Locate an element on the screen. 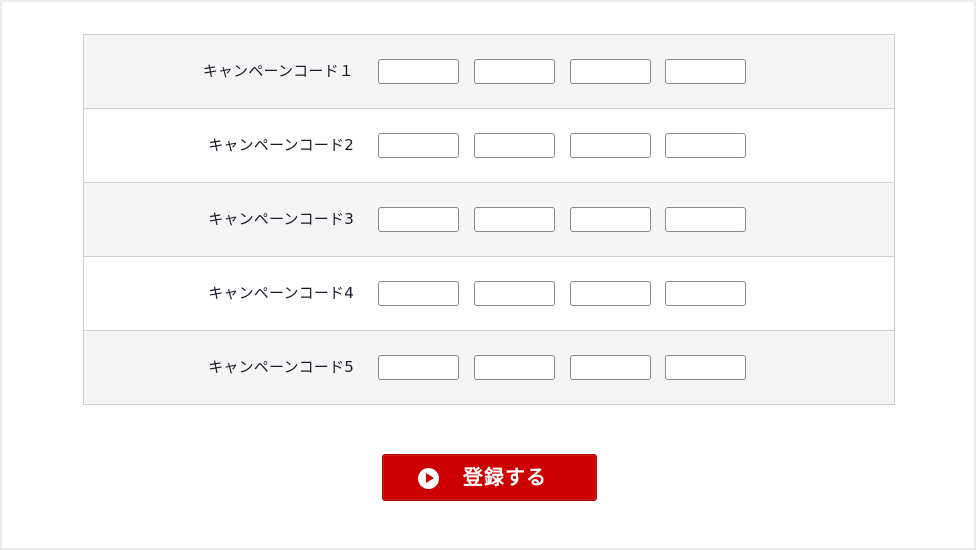 This screenshot has height=550, width=976. campaign-code-row-4: キャンペーンコード4 is located at coordinates (489, 294).